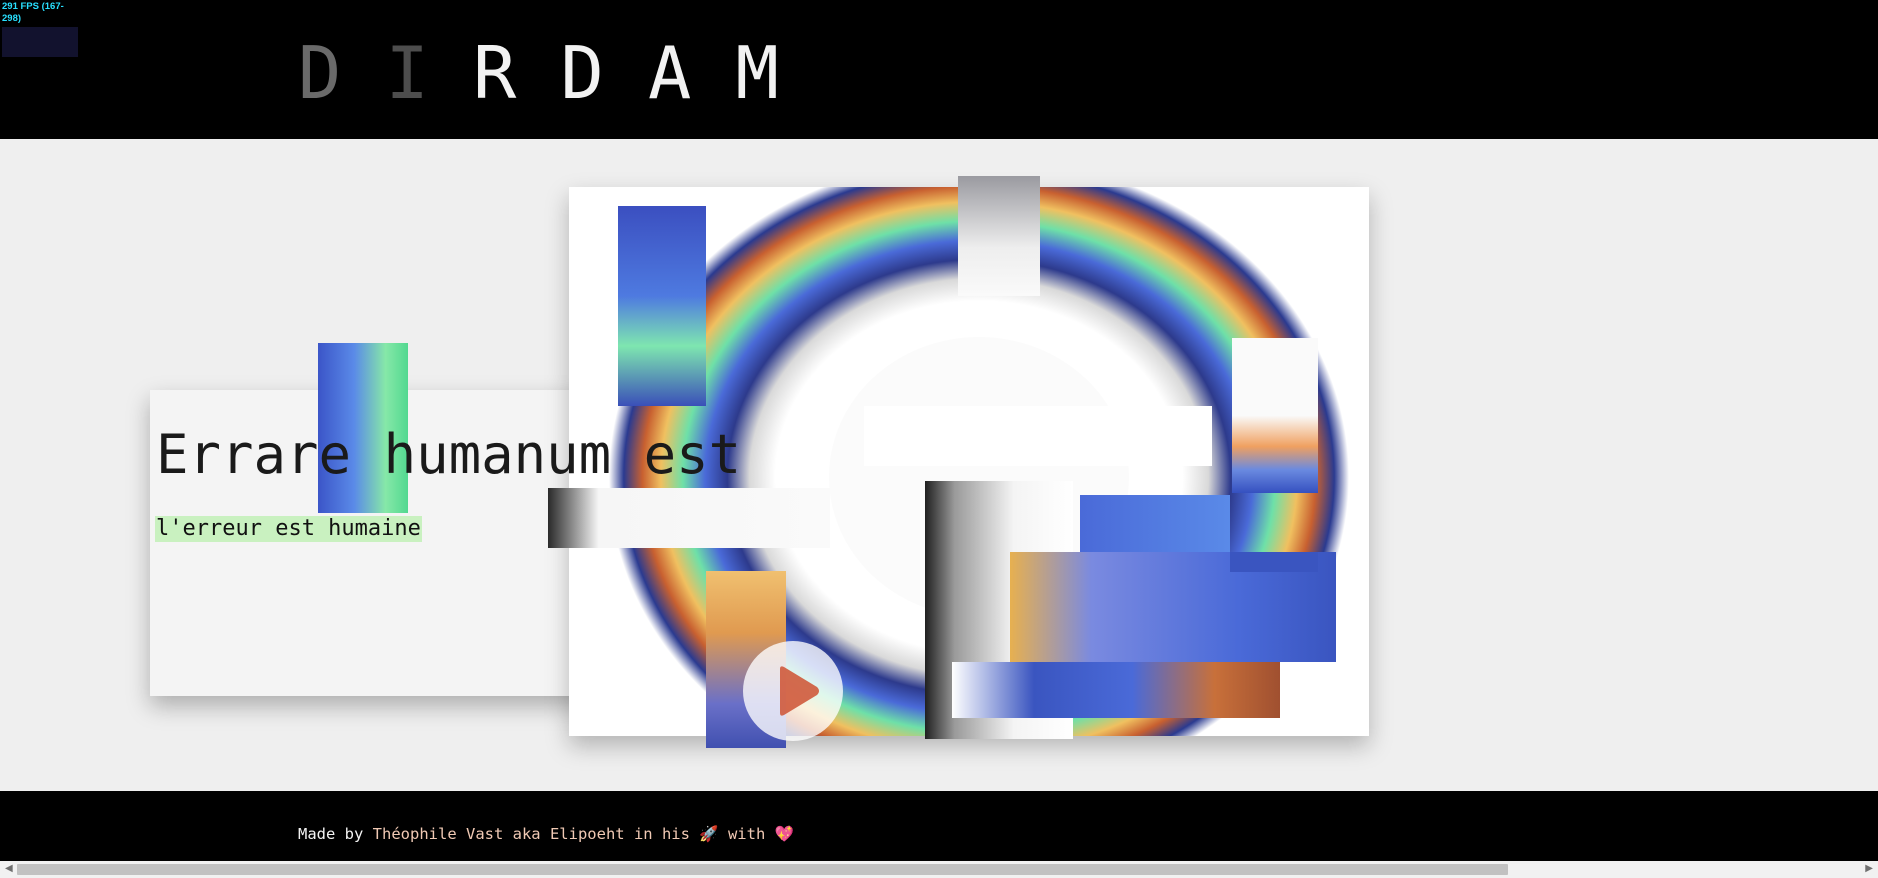 Image resolution: width=1878 pixels, height=878 pixels. I want to click on logo-letter-i: I, so click(407, 73).